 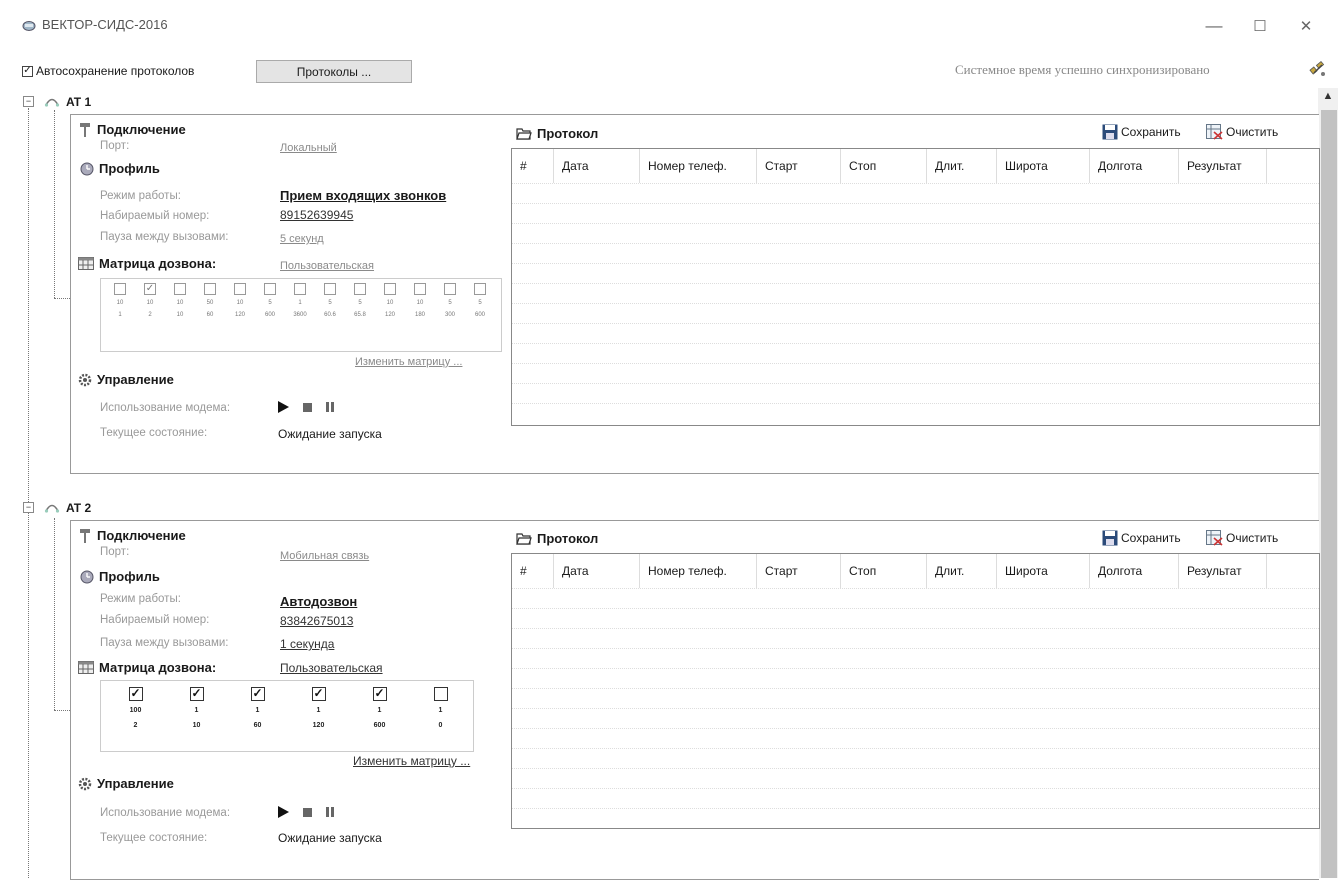 What do you see at coordinates (27, 71) in the screenshot?
I see `autosave-check-icon: ✓` at bounding box center [27, 71].